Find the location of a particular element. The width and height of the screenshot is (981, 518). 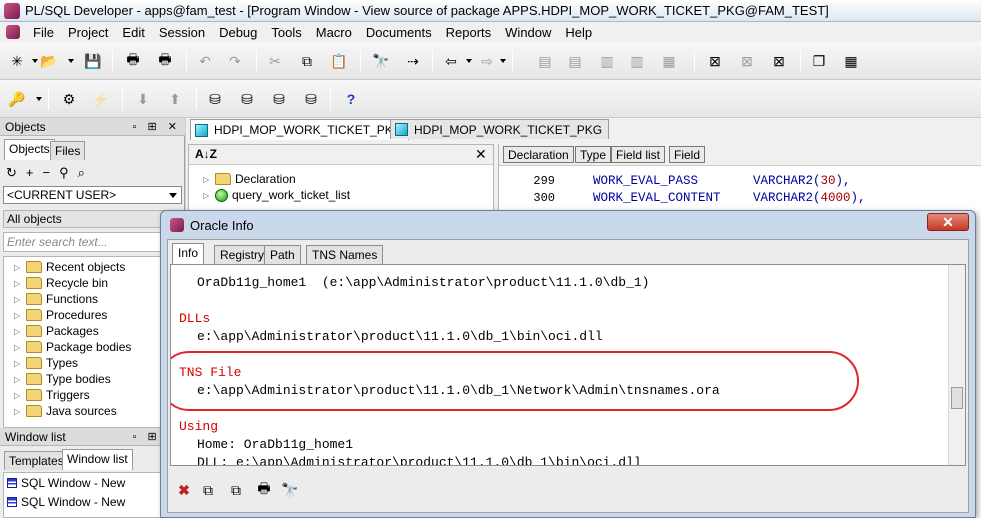

paste-icon: 📋 is located at coordinates (339, 61).